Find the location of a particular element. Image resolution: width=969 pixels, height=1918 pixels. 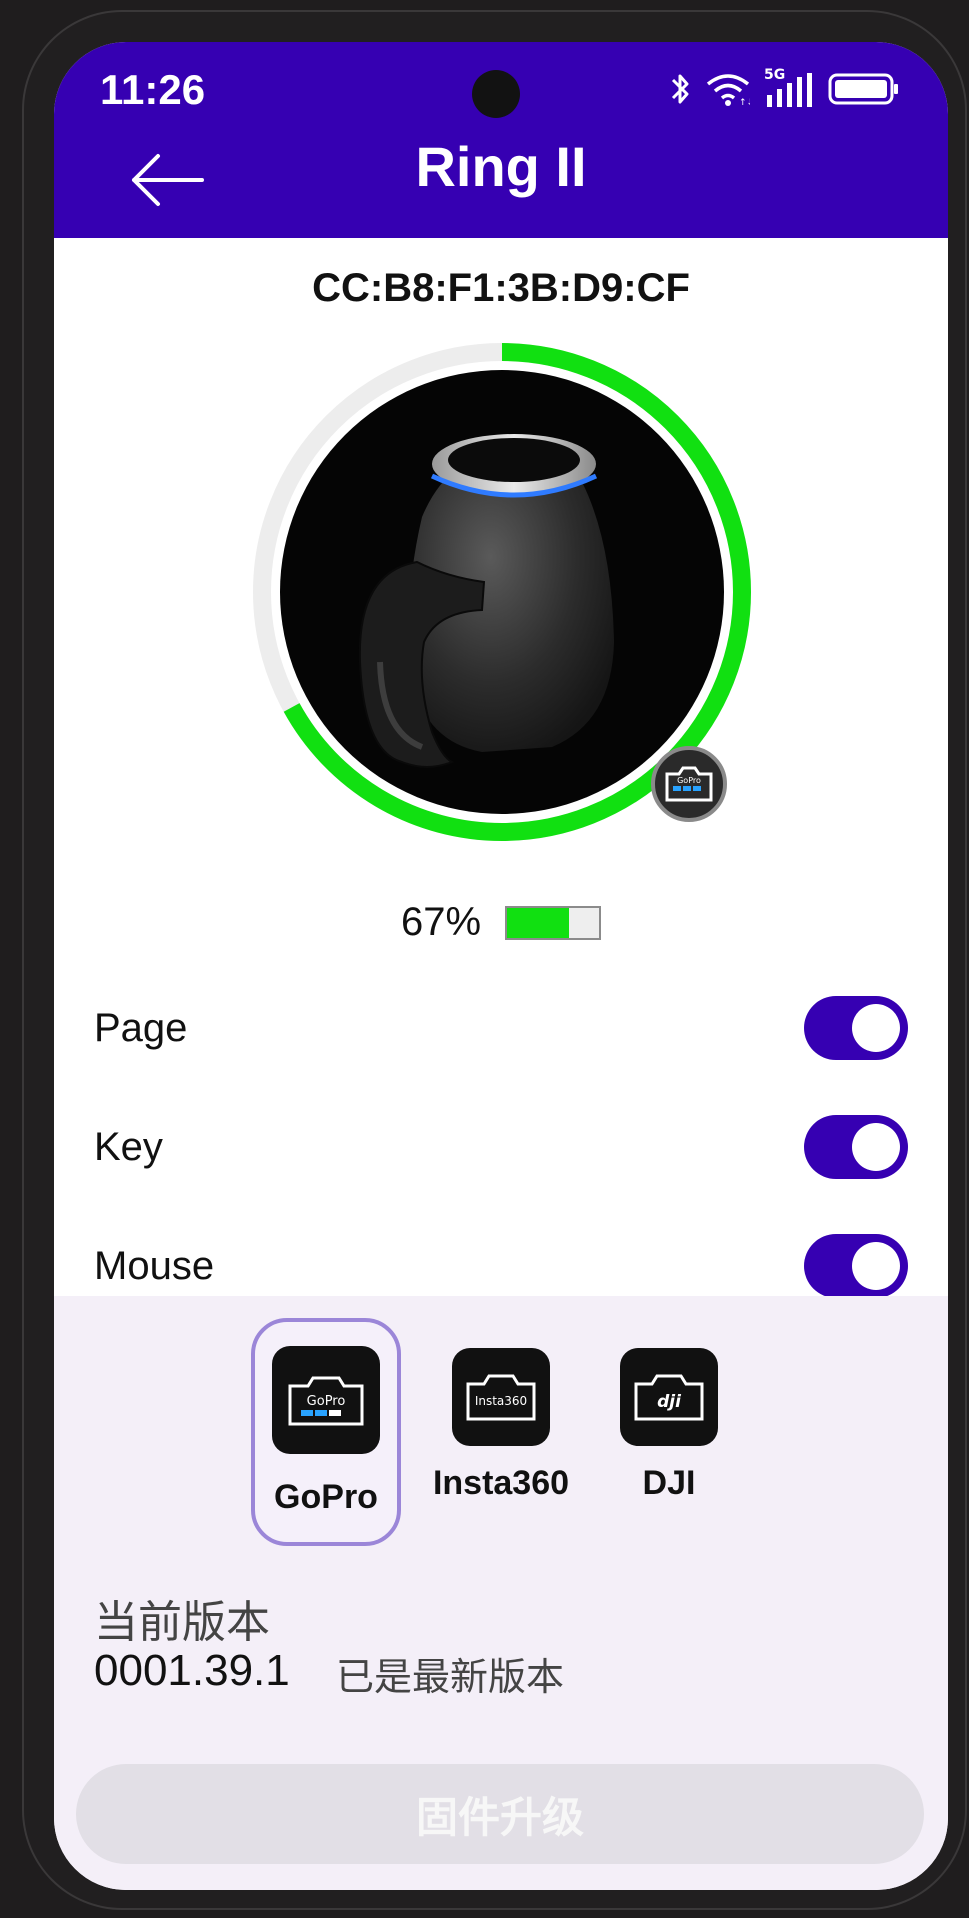

brand-label-dji: DJI is located at coordinates (669, 1483).